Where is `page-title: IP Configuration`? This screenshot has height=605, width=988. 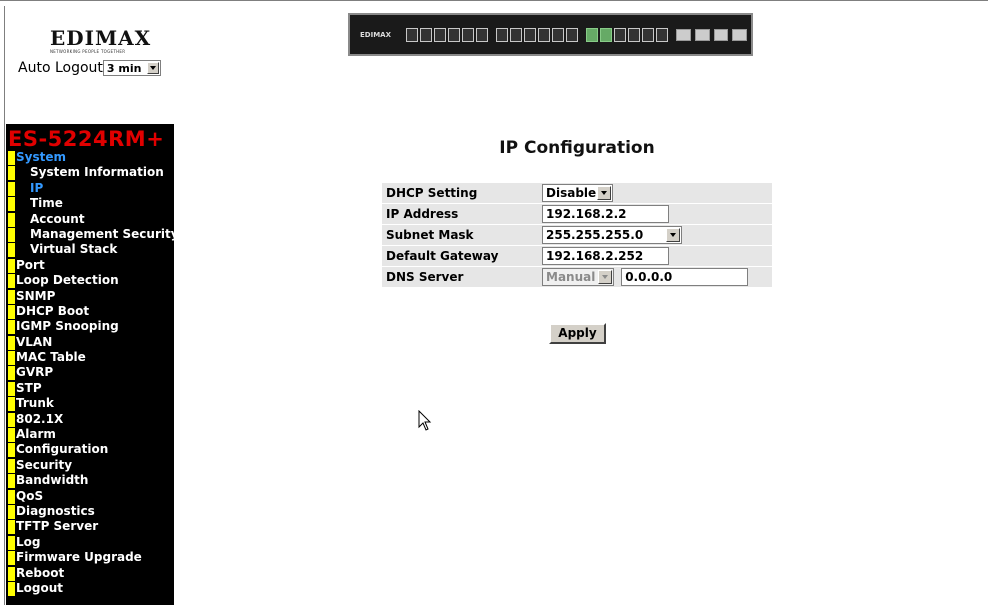 page-title: IP Configuration is located at coordinates (577, 148).